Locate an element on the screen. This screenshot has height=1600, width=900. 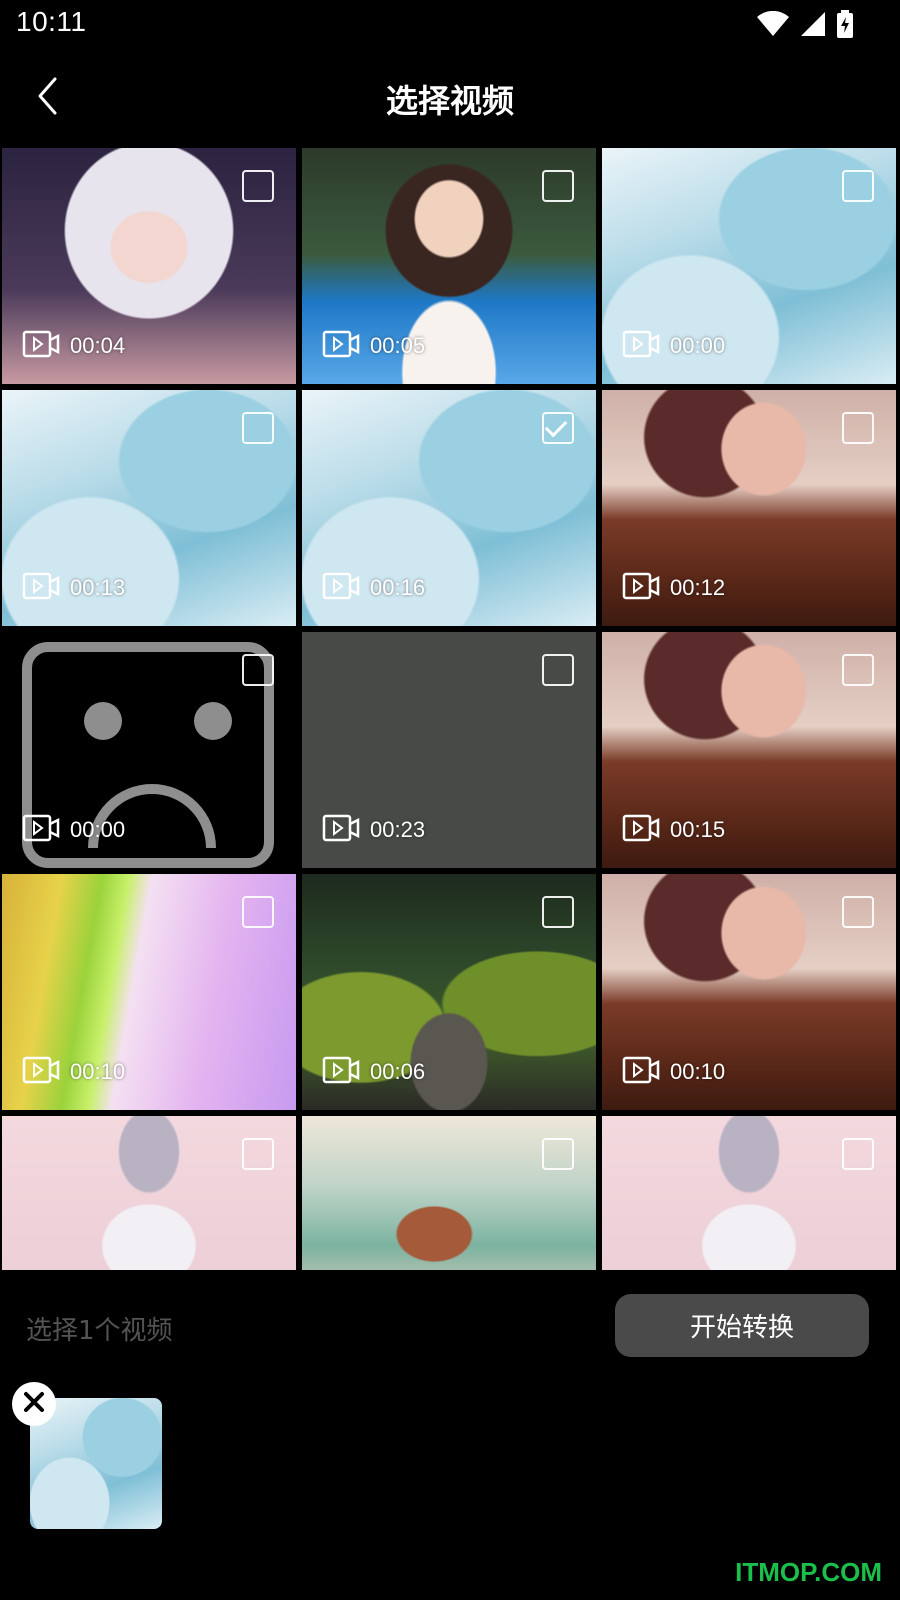
video-tile: 00:23 is located at coordinates (449, 750).